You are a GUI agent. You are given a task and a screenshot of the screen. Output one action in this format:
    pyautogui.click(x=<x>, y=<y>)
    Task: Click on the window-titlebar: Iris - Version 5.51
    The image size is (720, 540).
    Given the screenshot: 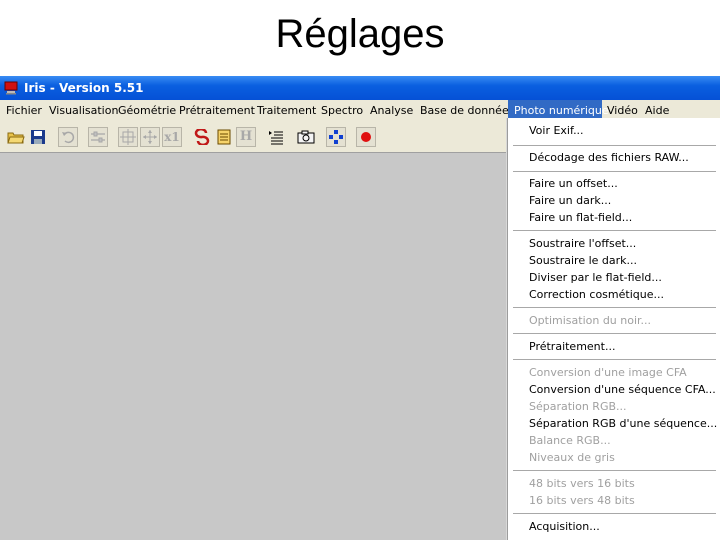 What is the action you would take?
    pyautogui.click(x=360, y=88)
    